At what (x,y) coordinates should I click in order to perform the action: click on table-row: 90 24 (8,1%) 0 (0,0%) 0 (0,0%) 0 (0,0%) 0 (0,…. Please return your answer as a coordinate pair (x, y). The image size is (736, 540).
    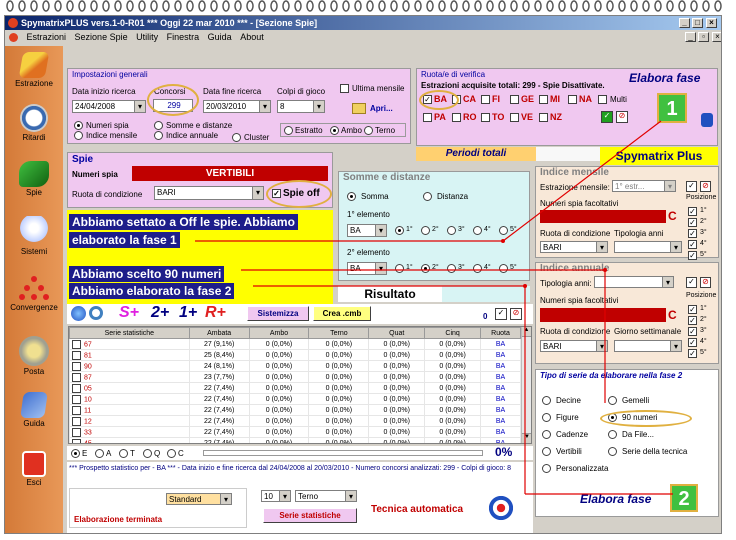
    Looking at the image, I should click on (295, 366).